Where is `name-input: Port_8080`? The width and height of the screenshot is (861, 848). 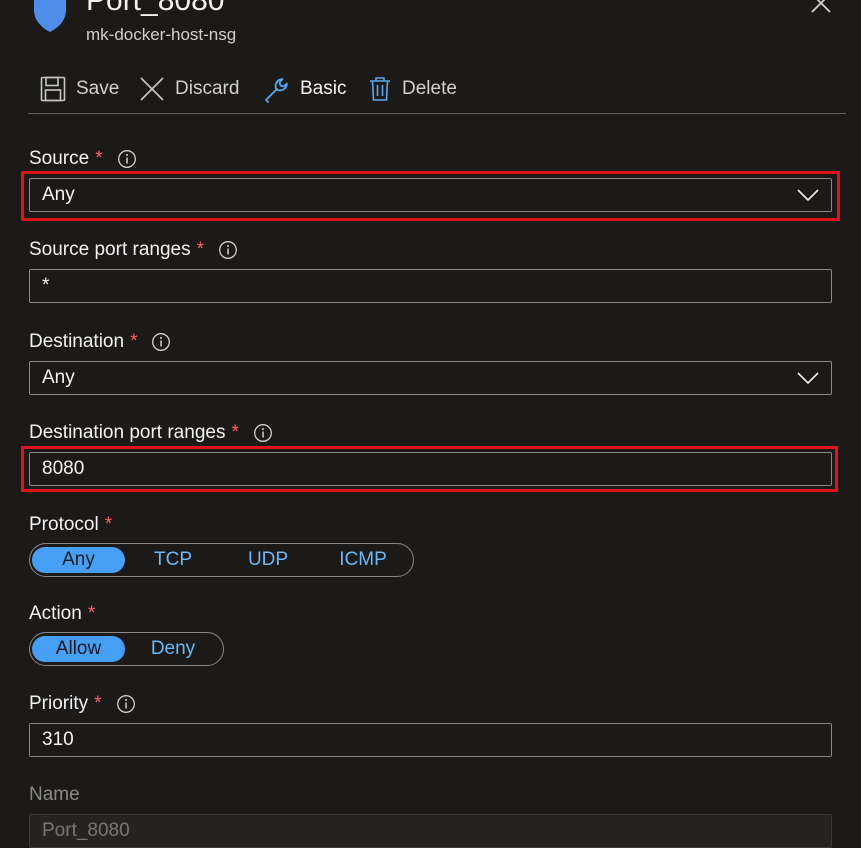 name-input: Port_8080 is located at coordinates (430, 831).